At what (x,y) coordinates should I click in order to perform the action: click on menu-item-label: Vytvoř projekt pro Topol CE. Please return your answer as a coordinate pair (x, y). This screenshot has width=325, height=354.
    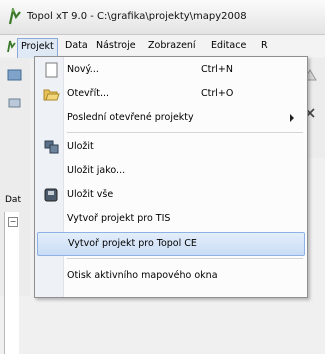
    Looking at the image, I should click on (132, 243).